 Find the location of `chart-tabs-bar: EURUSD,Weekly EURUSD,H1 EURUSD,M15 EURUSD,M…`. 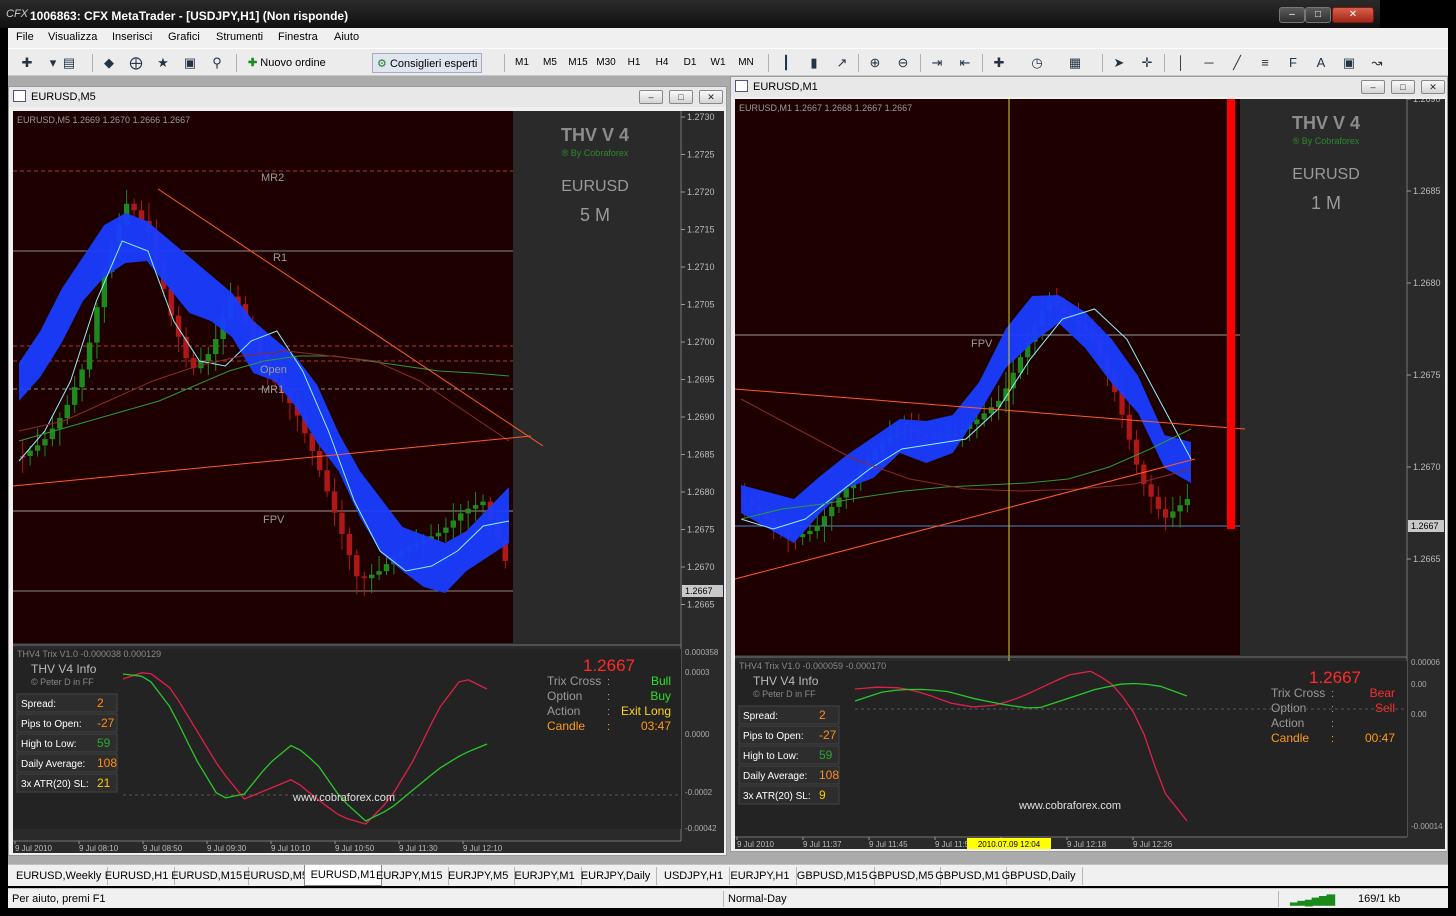

chart-tabs-bar: EURUSD,Weekly EURUSD,H1 EURUSD,M15 EURUSD,M… is located at coordinates (728, 875).